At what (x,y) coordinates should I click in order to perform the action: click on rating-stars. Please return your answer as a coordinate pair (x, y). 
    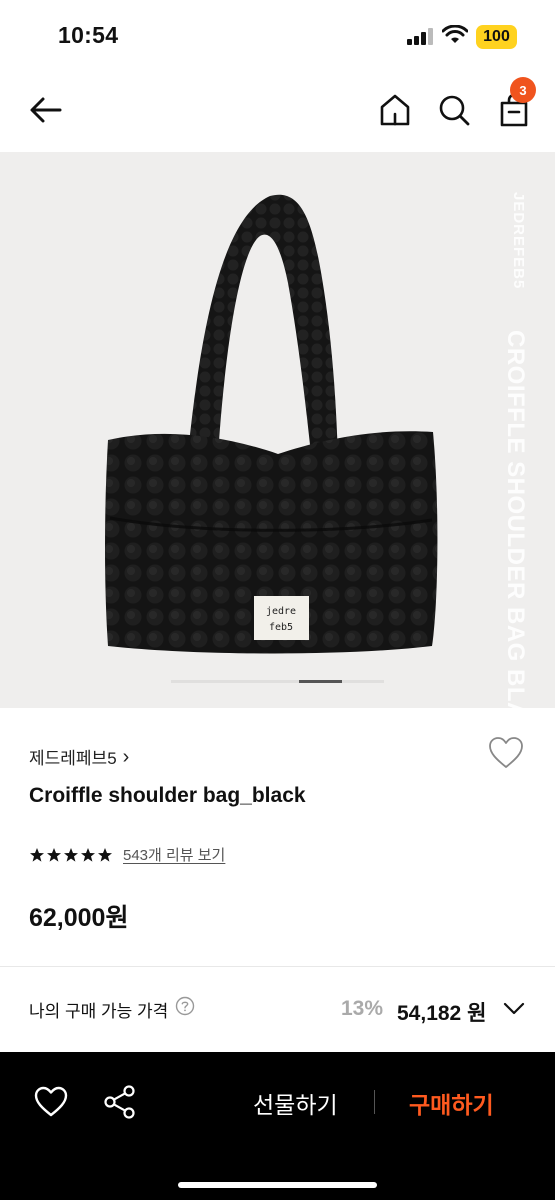
    Looking at the image, I should click on (71, 855).